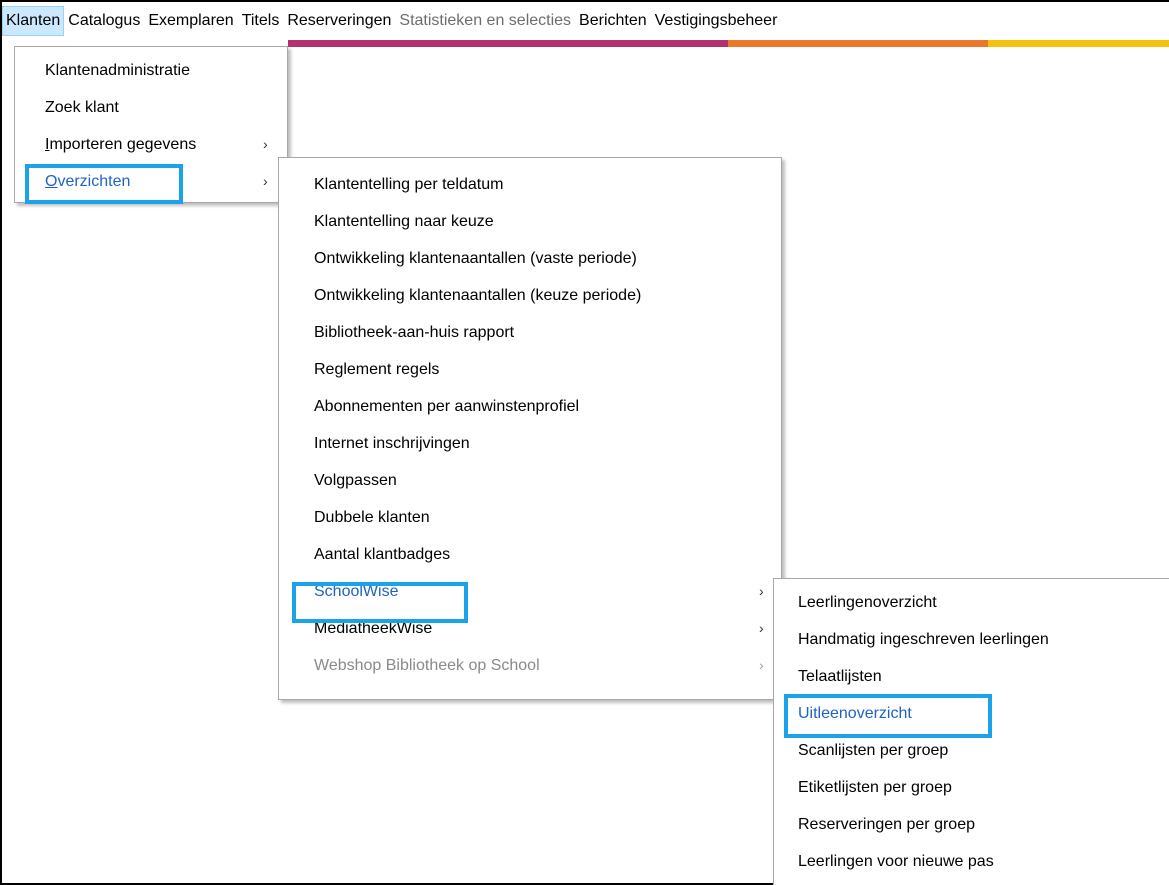 The height and width of the screenshot is (885, 1169). What do you see at coordinates (896, 861) in the screenshot?
I see `menu-item-label: Leerlingen voor nieuwe pas` at bounding box center [896, 861].